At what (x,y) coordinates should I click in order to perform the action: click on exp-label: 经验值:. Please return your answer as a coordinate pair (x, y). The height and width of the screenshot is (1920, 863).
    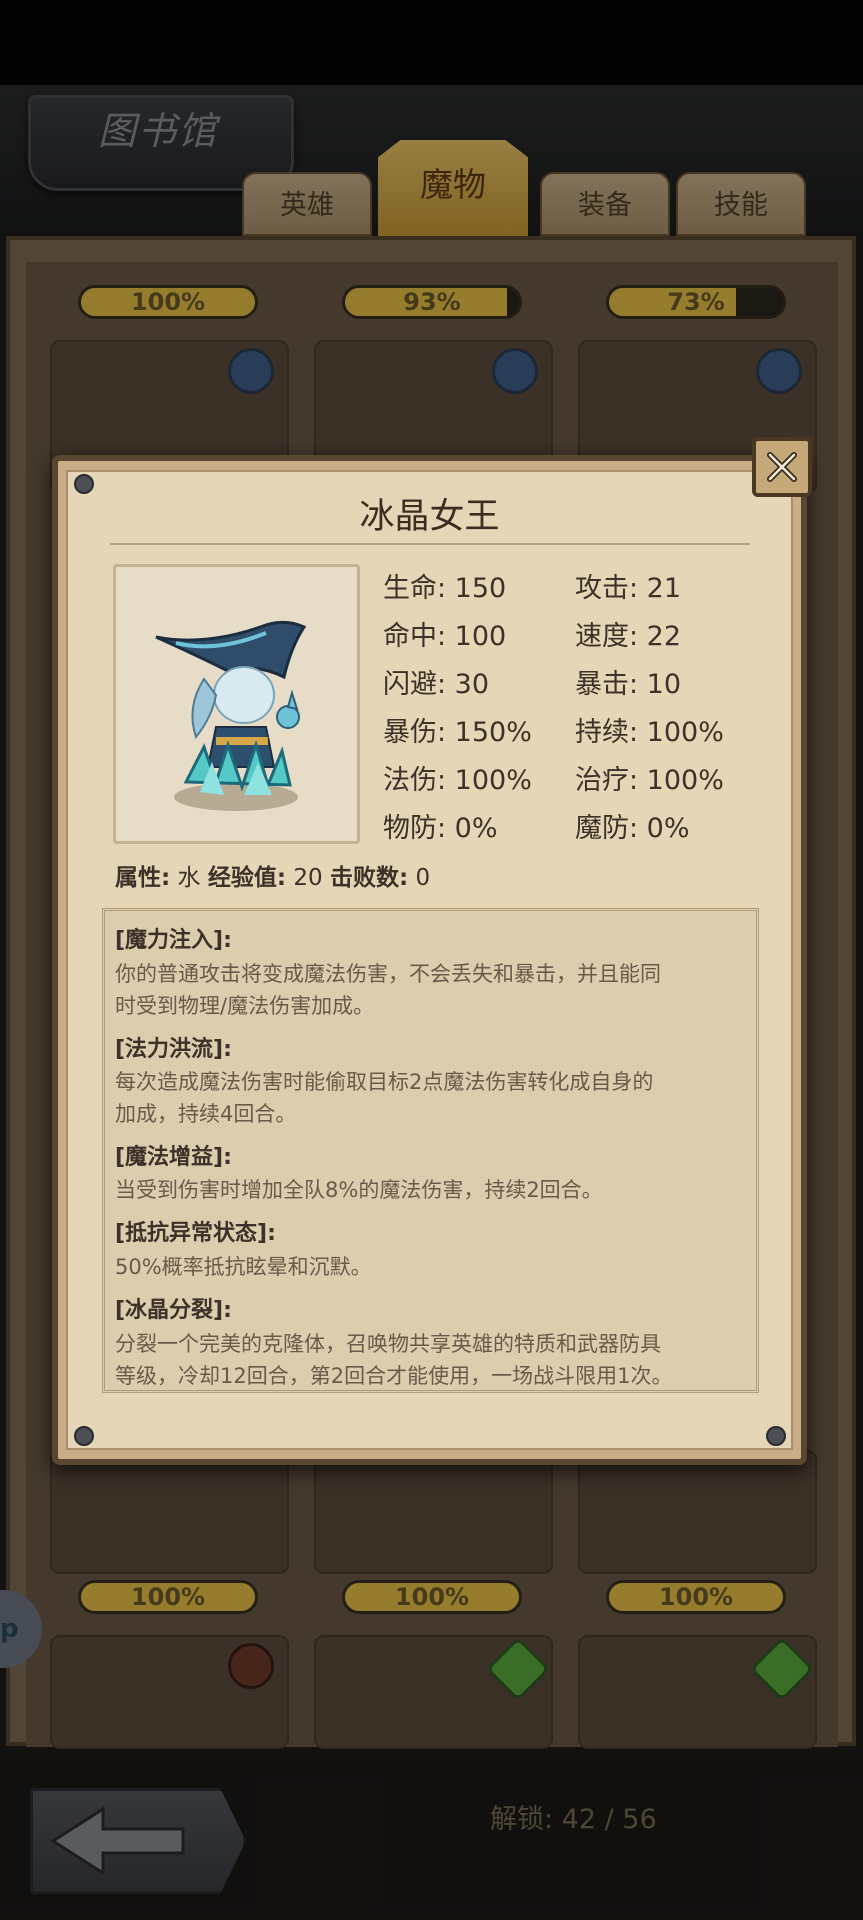
    Looking at the image, I should click on (247, 878).